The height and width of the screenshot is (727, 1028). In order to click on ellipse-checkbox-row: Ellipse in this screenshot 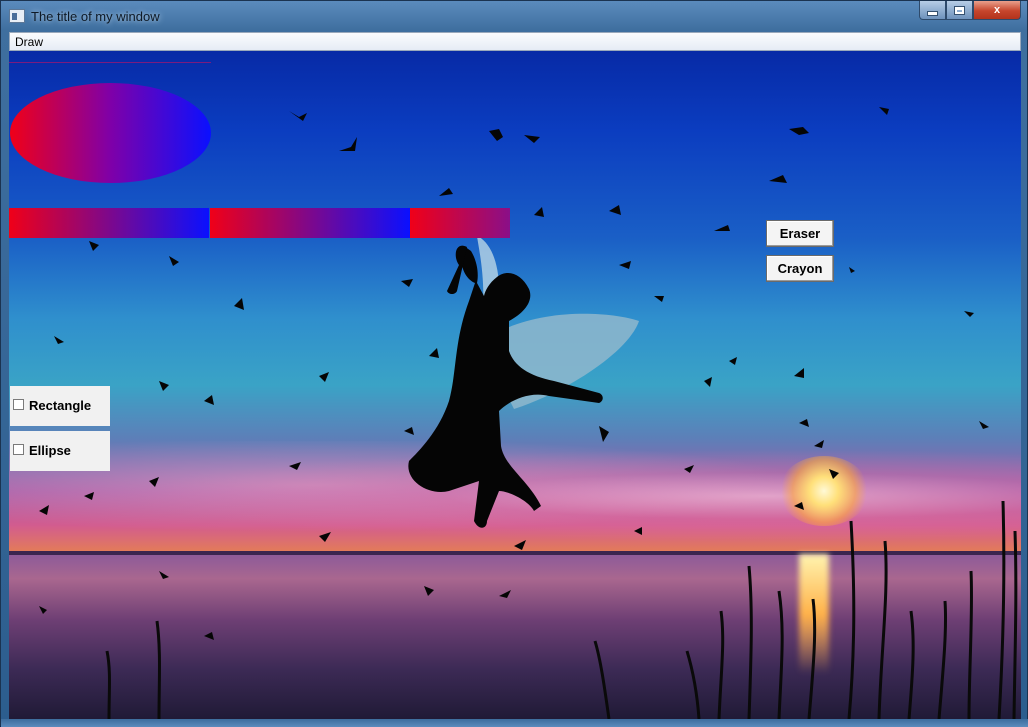, I will do `click(60, 451)`.